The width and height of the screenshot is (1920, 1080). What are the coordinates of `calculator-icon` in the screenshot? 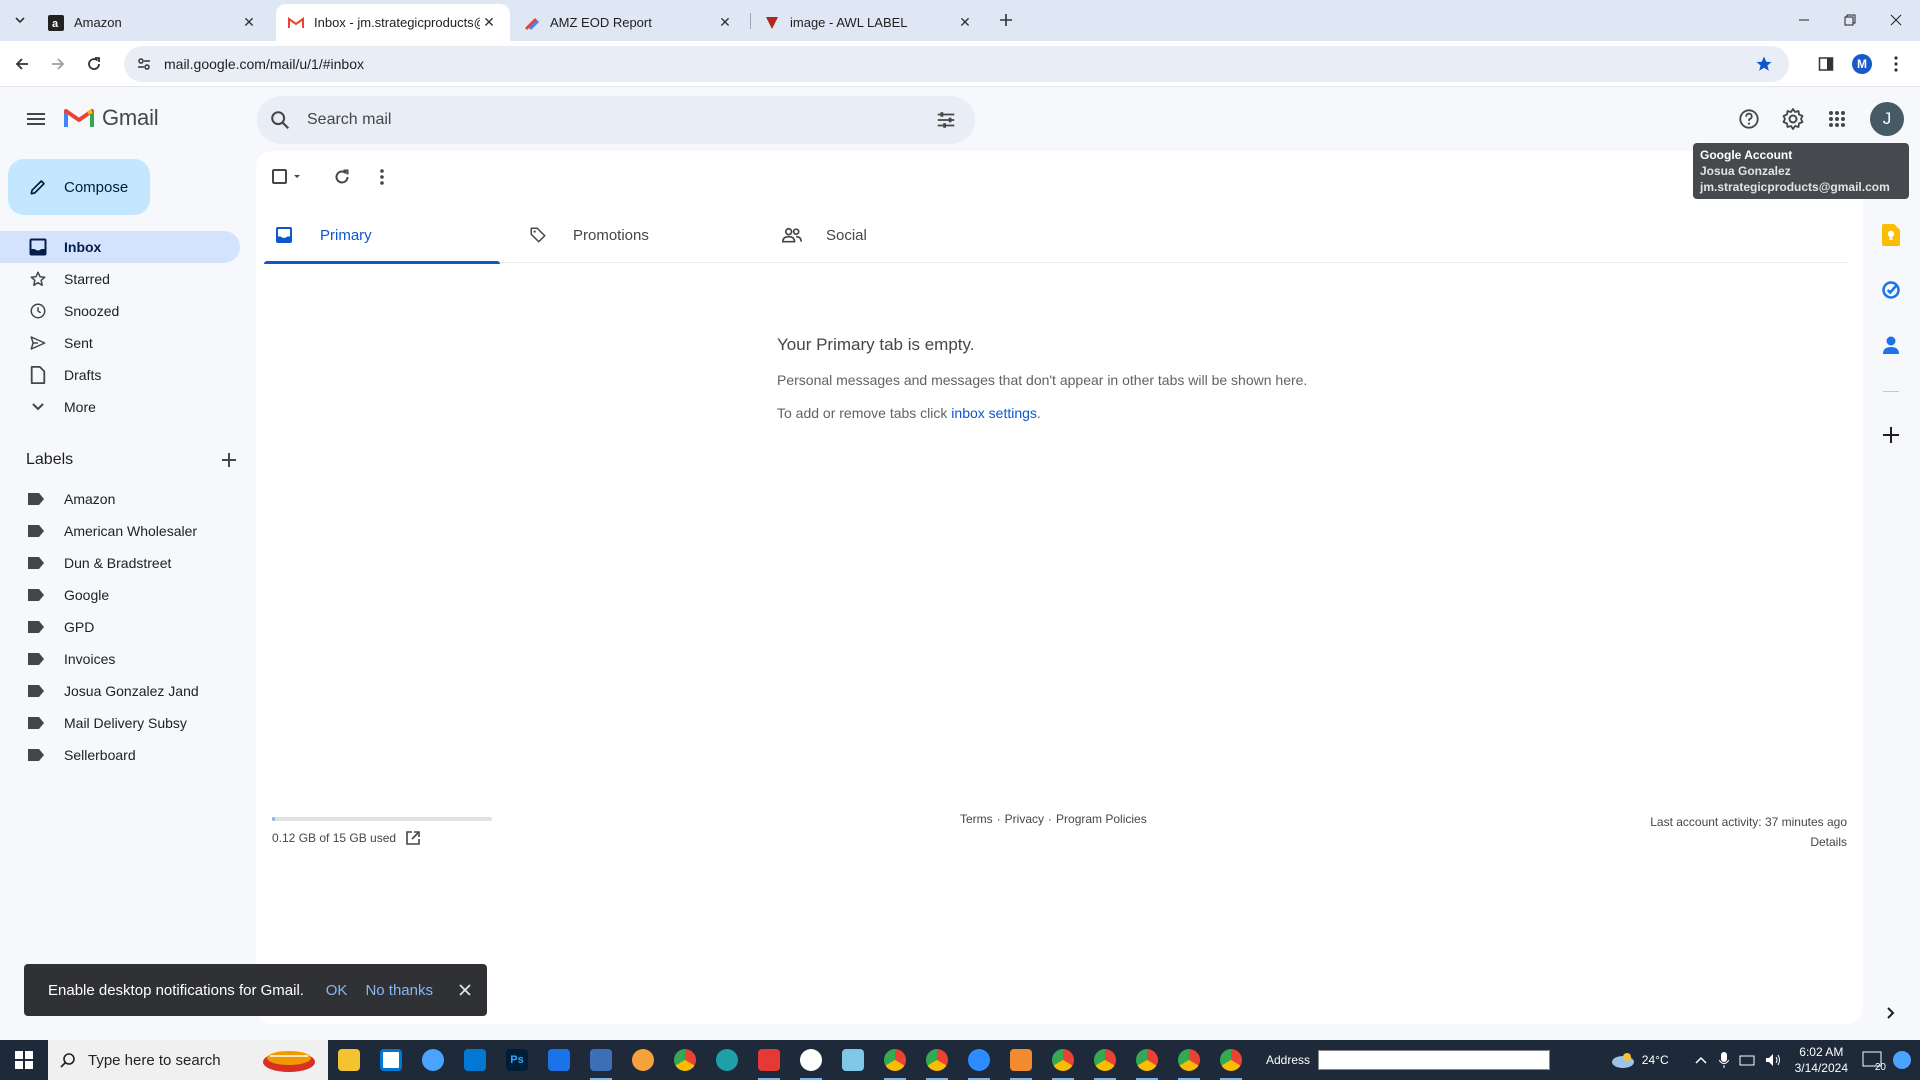 It's located at (601, 1060).